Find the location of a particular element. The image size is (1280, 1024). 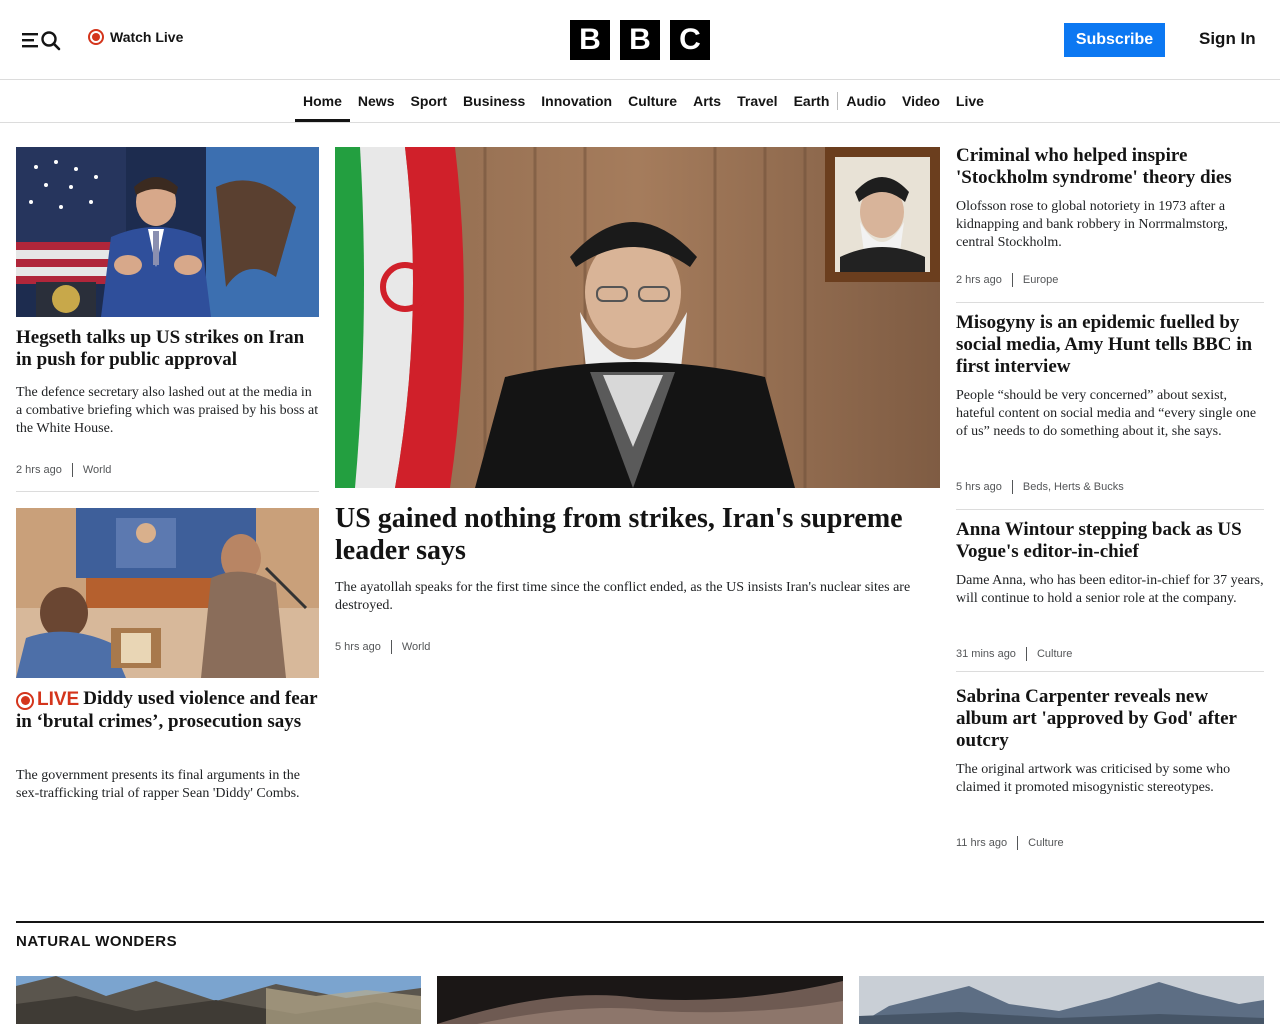

story-meta: 31 mins ago Culture is located at coordinates (1014, 654).